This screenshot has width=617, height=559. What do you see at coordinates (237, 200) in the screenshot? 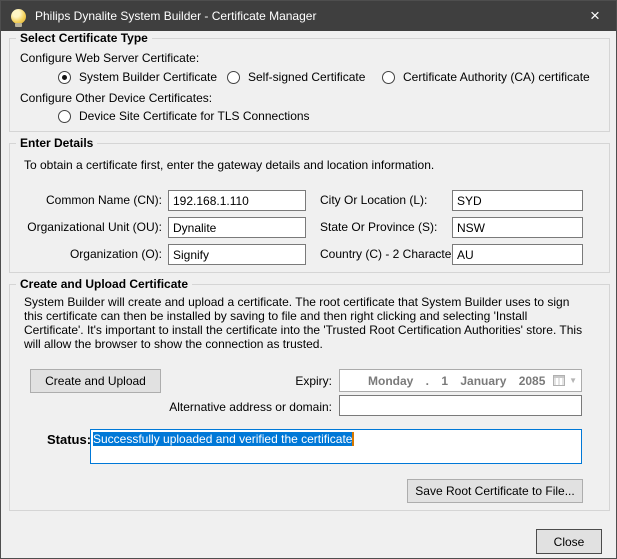
I see `common-name-input` at bounding box center [237, 200].